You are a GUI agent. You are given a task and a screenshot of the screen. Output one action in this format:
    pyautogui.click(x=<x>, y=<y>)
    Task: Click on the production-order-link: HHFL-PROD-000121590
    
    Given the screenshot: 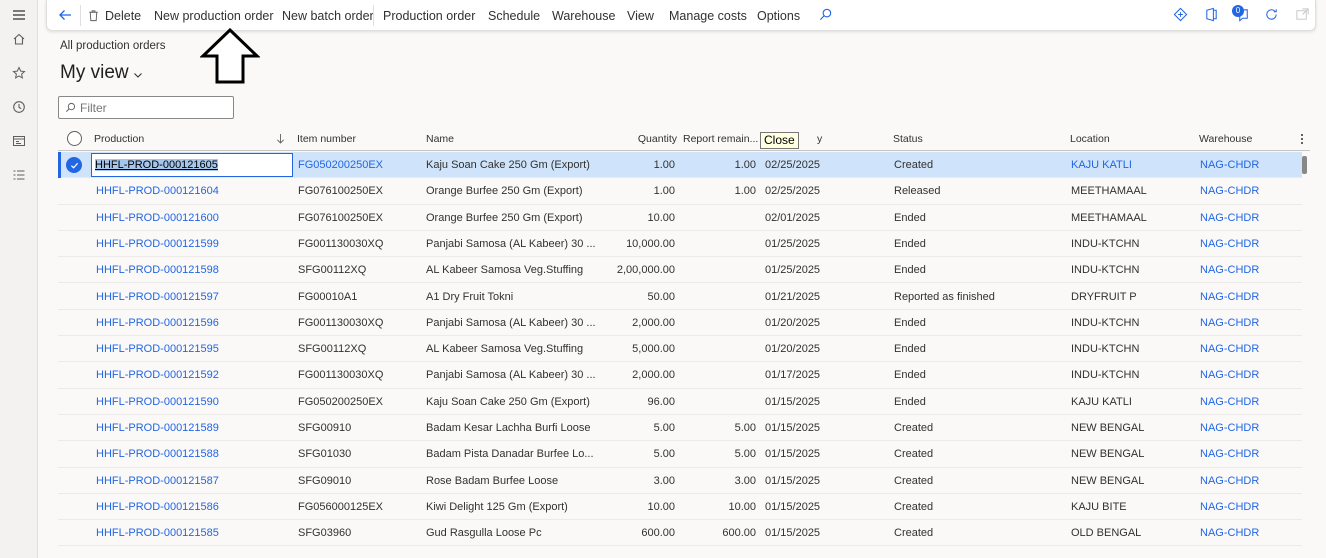 What is the action you would take?
    pyautogui.click(x=191, y=402)
    